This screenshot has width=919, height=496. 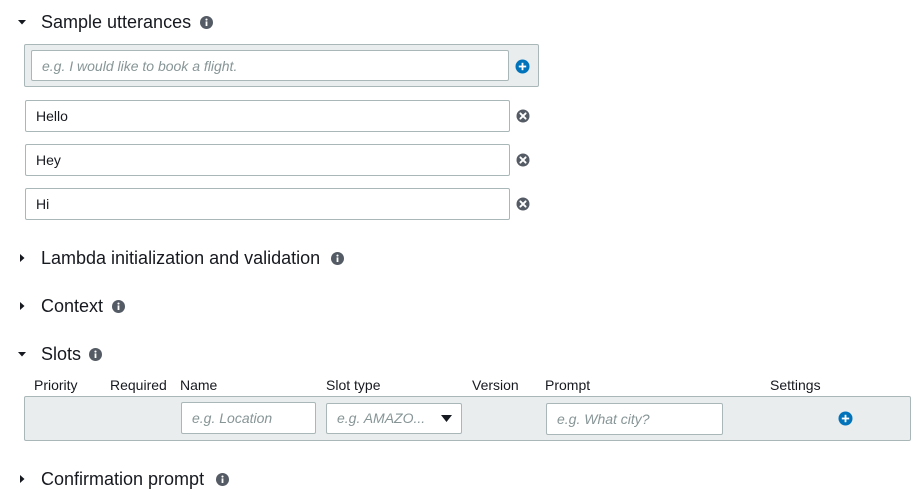 What do you see at coordinates (56, 385) in the screenshot?
I see `column-header-priority: Priority` at bounding box center [56, 385].